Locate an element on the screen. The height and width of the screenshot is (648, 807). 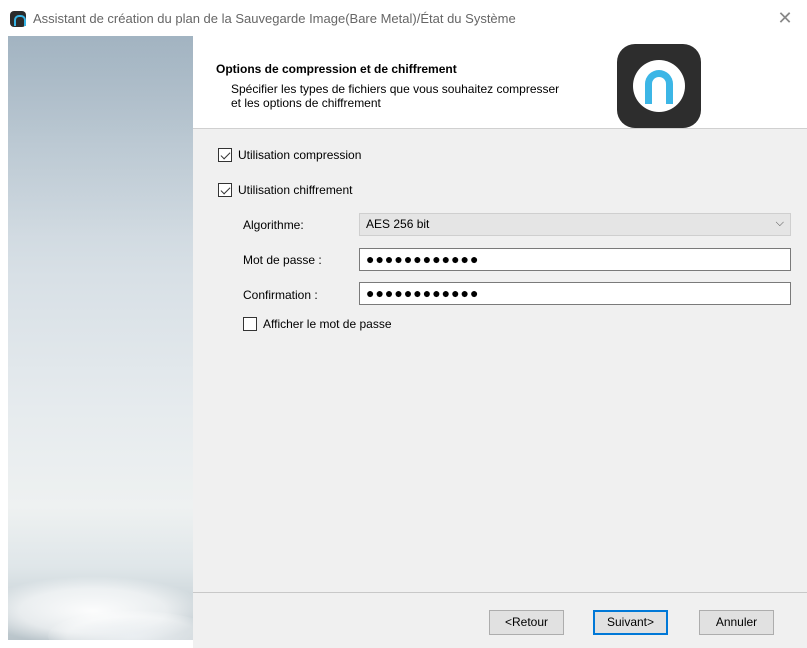
confirmation-field: ●●●●●●●●●●●● is located at coordinates (575, 293).